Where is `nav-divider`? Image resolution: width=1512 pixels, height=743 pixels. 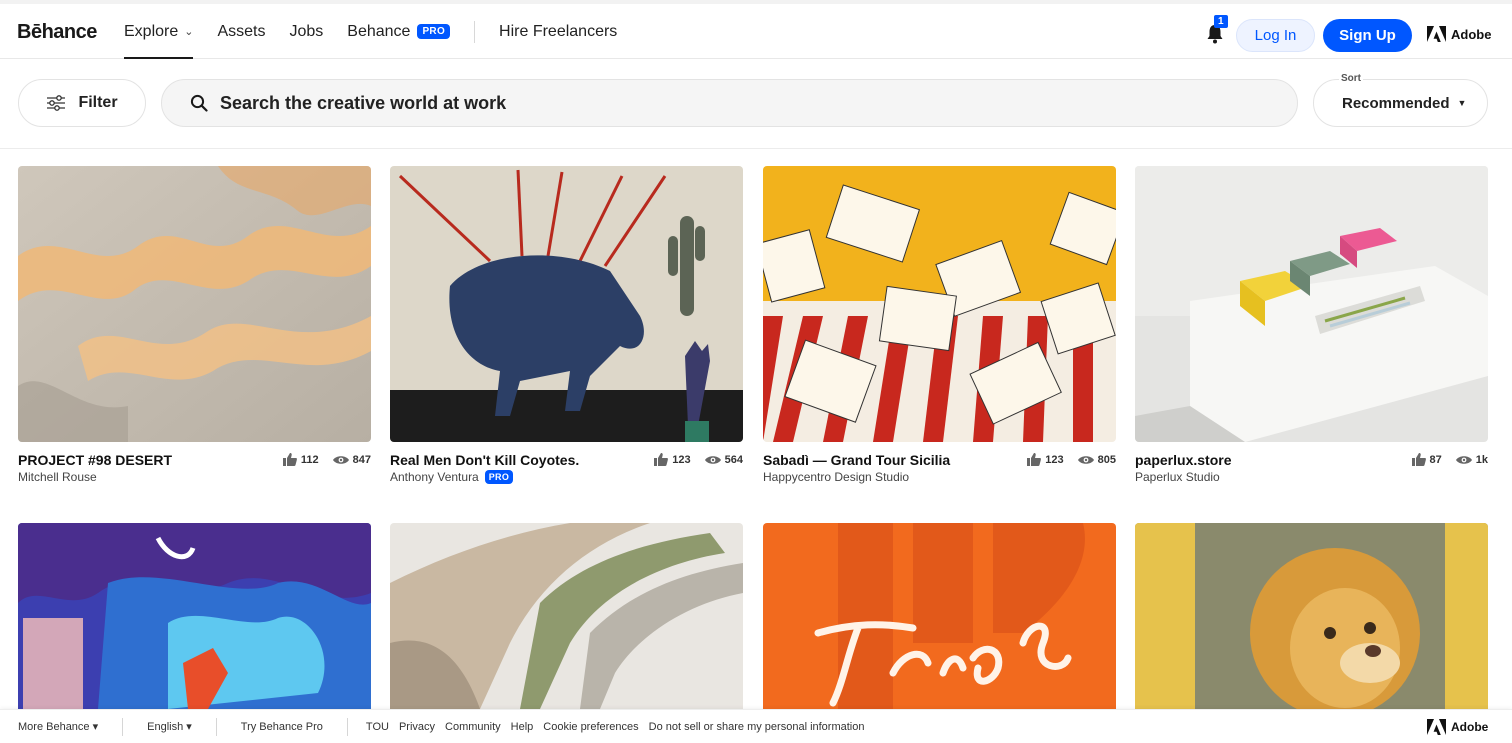
nav-divider is located at coordinates (475, 31).